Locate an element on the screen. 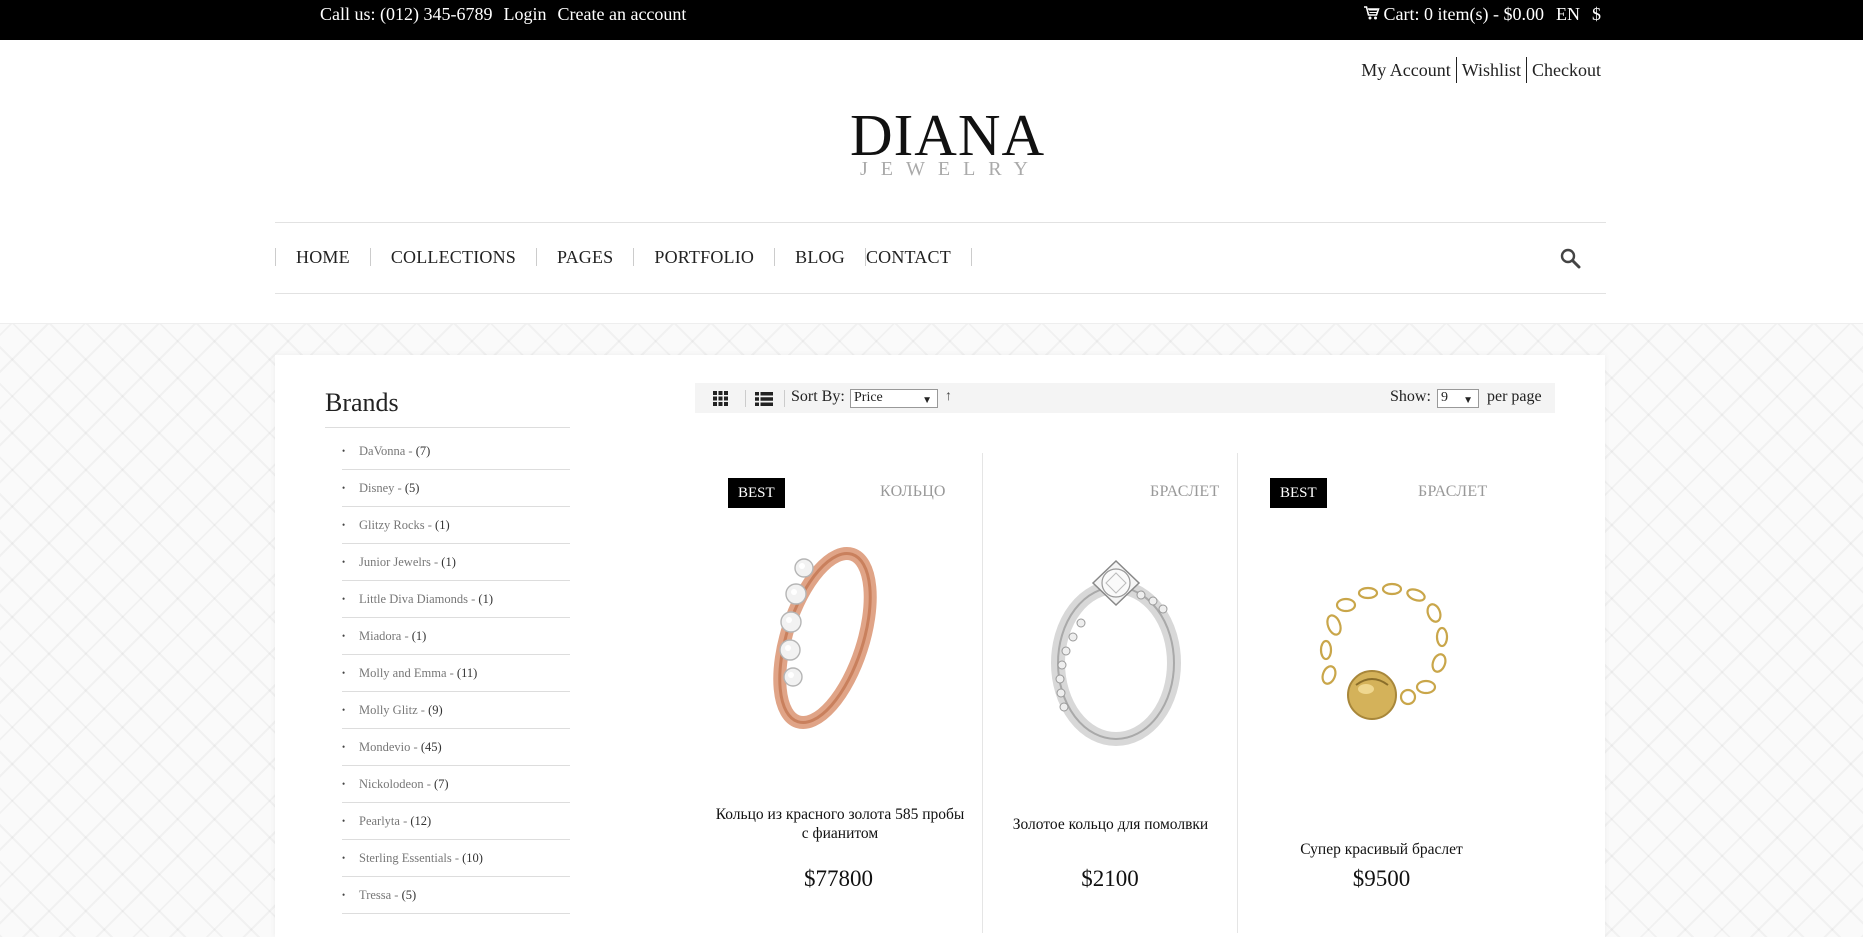 The width and height of the screenshot is (1863, 937). per-page-label: per page is located at coordinates (1514, 396).